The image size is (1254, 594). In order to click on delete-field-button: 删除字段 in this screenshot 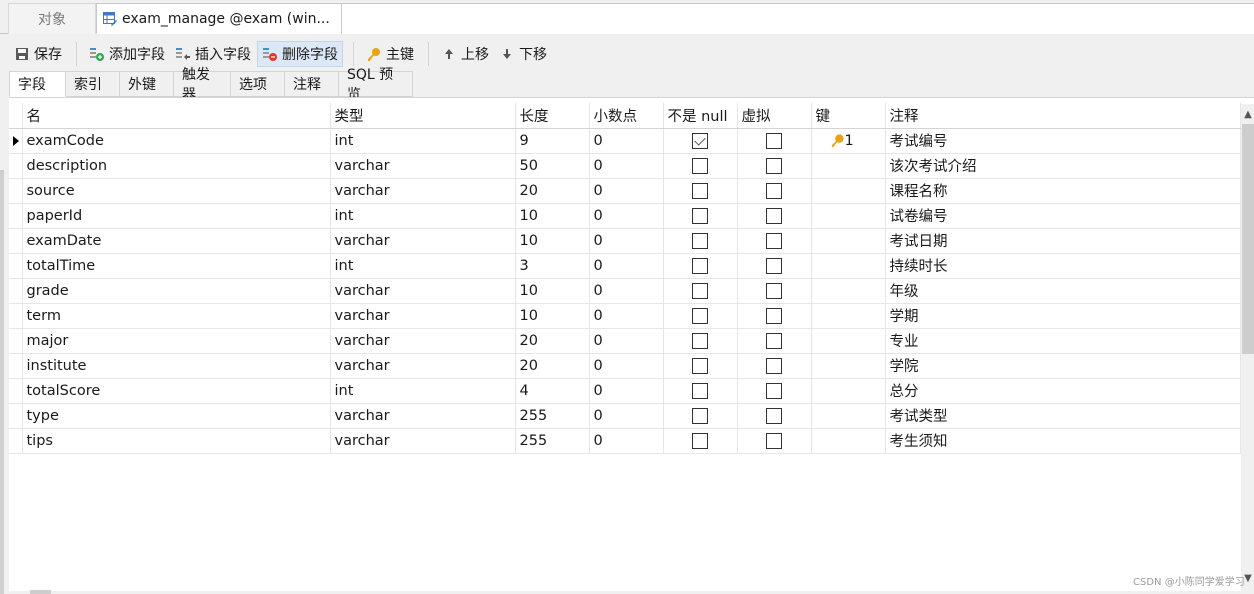, I will do `click(300, 54)`.